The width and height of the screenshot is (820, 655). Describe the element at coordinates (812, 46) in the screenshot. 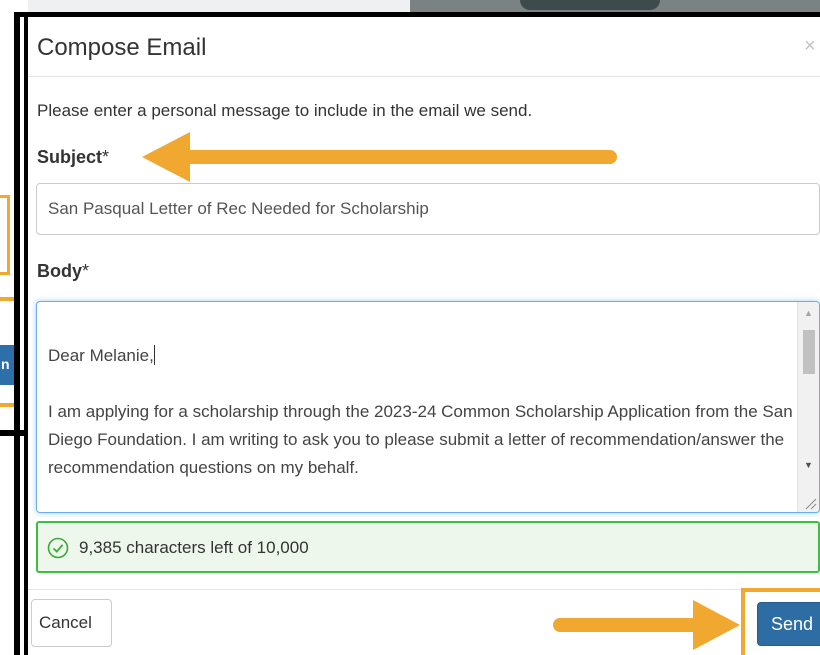

I see `close-icon: ×` at that location.